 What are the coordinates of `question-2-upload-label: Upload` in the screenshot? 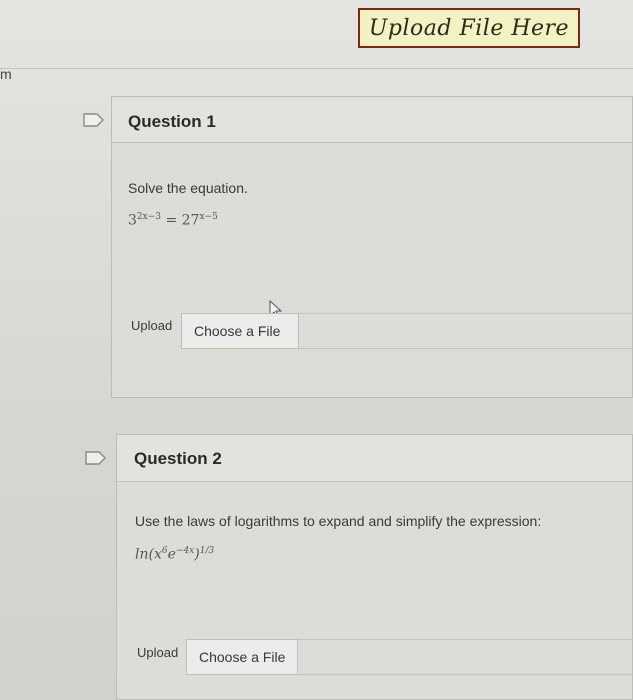 It's located at (158, 652).